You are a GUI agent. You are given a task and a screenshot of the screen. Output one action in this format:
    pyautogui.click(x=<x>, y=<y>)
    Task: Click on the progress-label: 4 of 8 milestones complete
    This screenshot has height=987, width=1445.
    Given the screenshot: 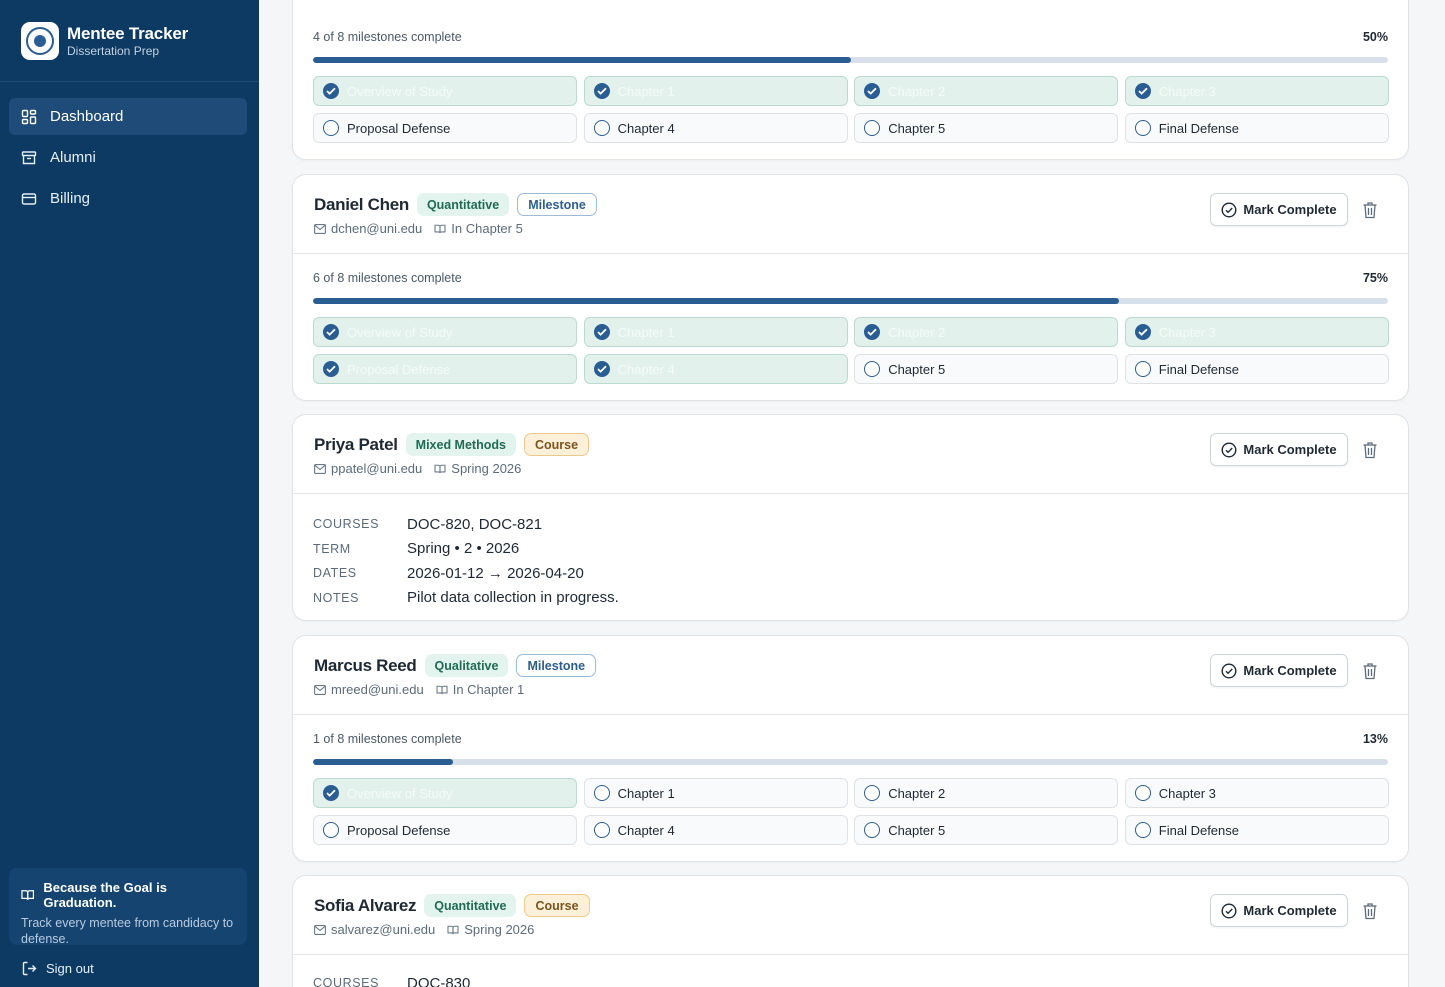 What is the action you would take?
    pyautogui.click(x=387, y=37)
    